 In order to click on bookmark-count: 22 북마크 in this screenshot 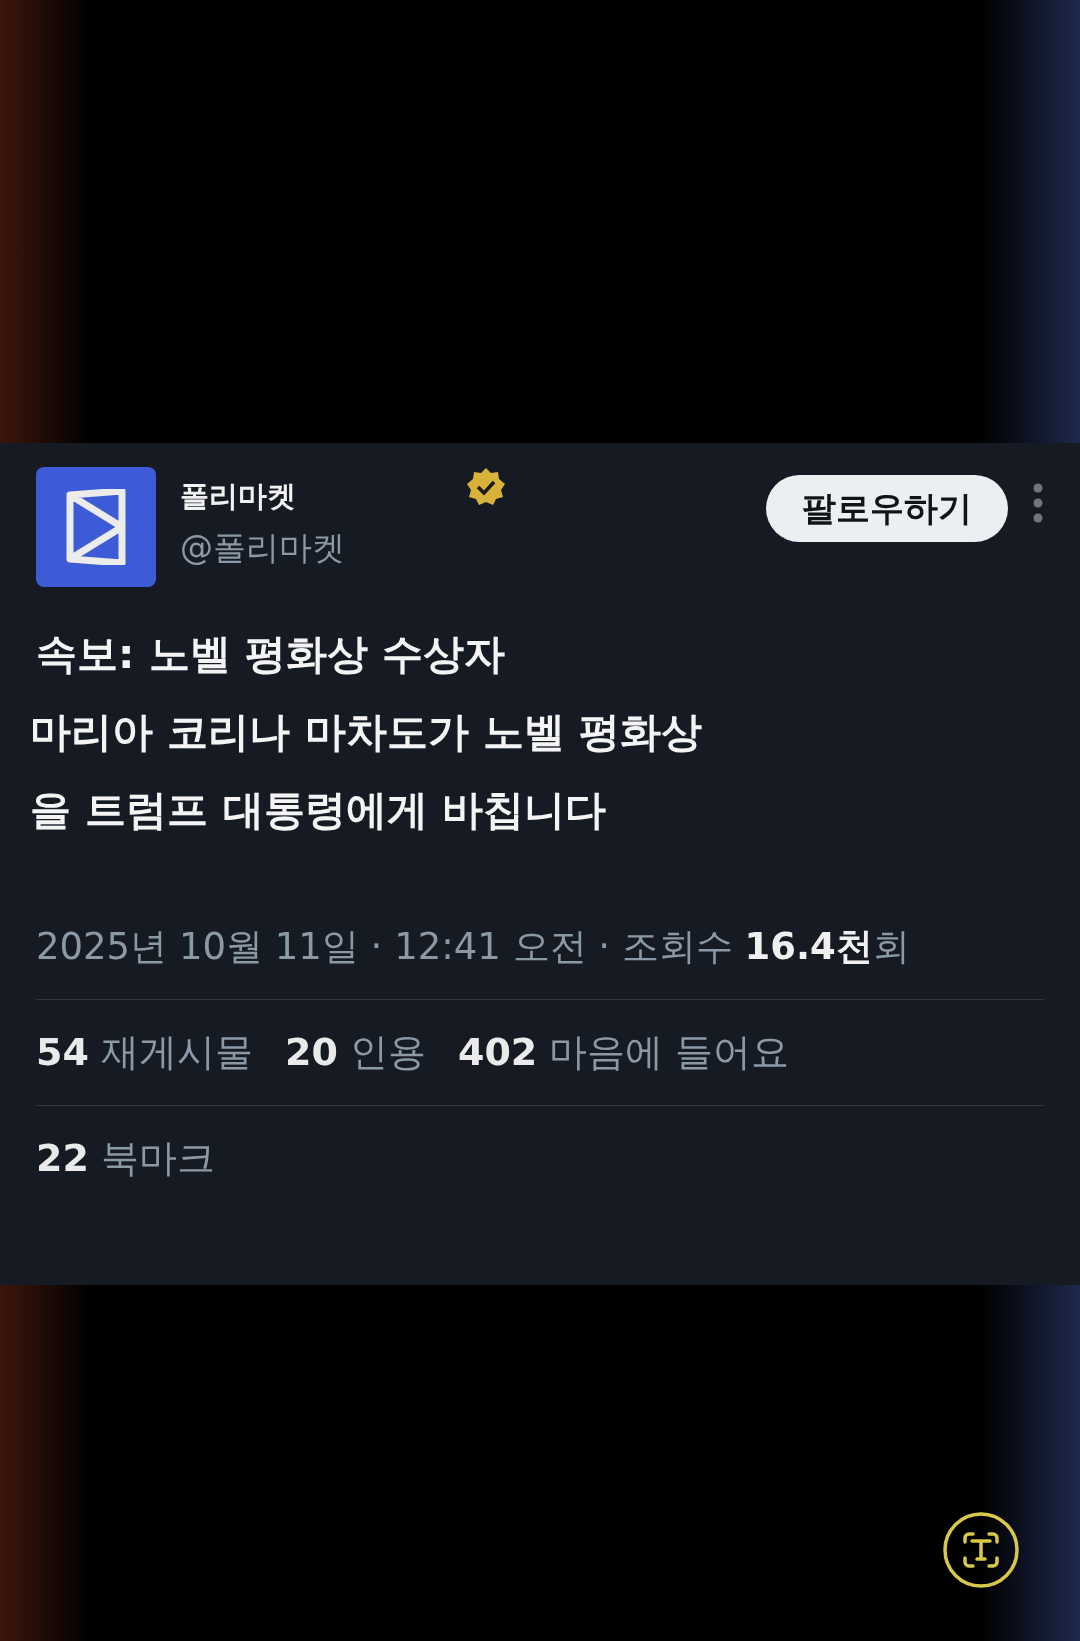, I will do `click(125, 1158)`.